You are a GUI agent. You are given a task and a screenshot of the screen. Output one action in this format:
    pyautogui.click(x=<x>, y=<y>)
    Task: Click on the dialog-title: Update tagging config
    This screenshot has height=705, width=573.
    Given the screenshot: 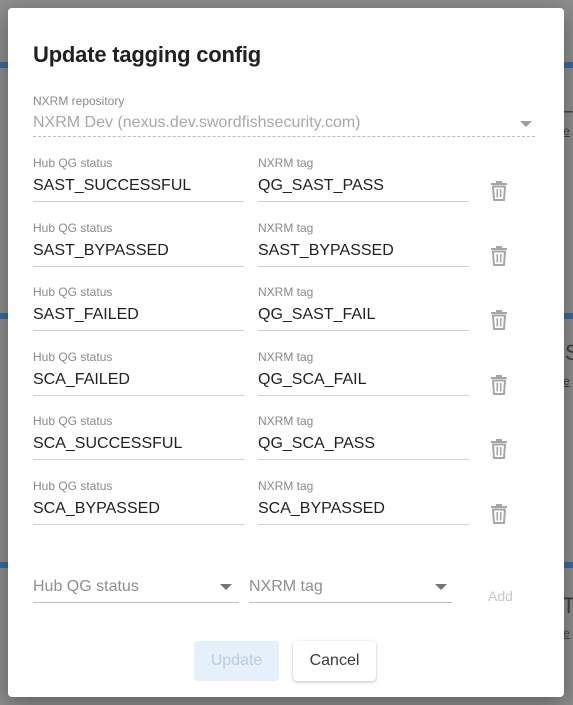 What is the action you would take?
    pyautogui.click(x=147, y=54)
    